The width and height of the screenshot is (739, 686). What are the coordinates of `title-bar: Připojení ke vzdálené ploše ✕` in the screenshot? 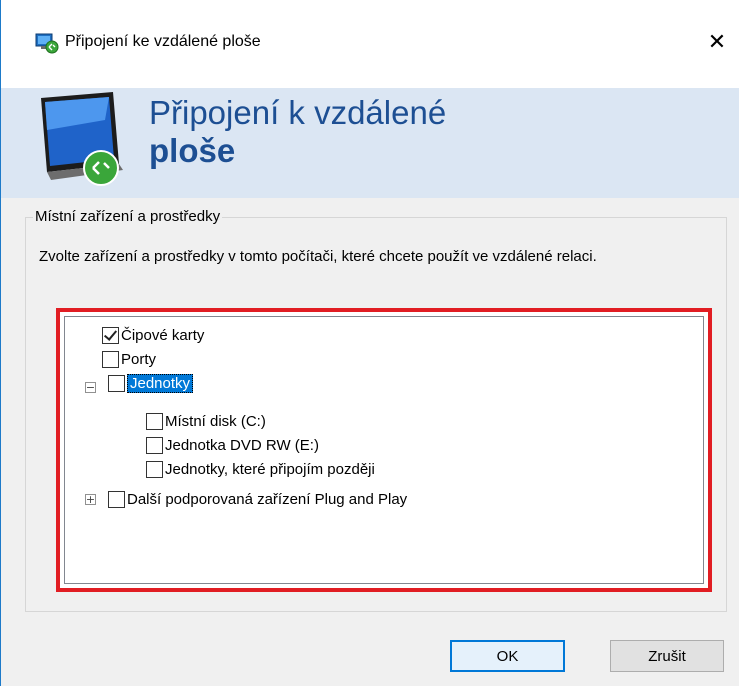 It's located at (370, 44).